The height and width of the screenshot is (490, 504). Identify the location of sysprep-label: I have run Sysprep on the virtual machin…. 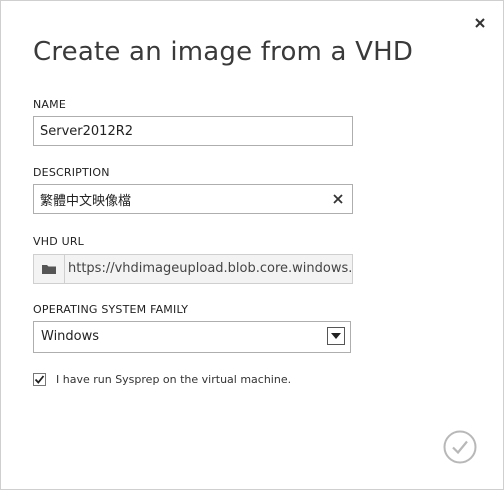
(174, 379).